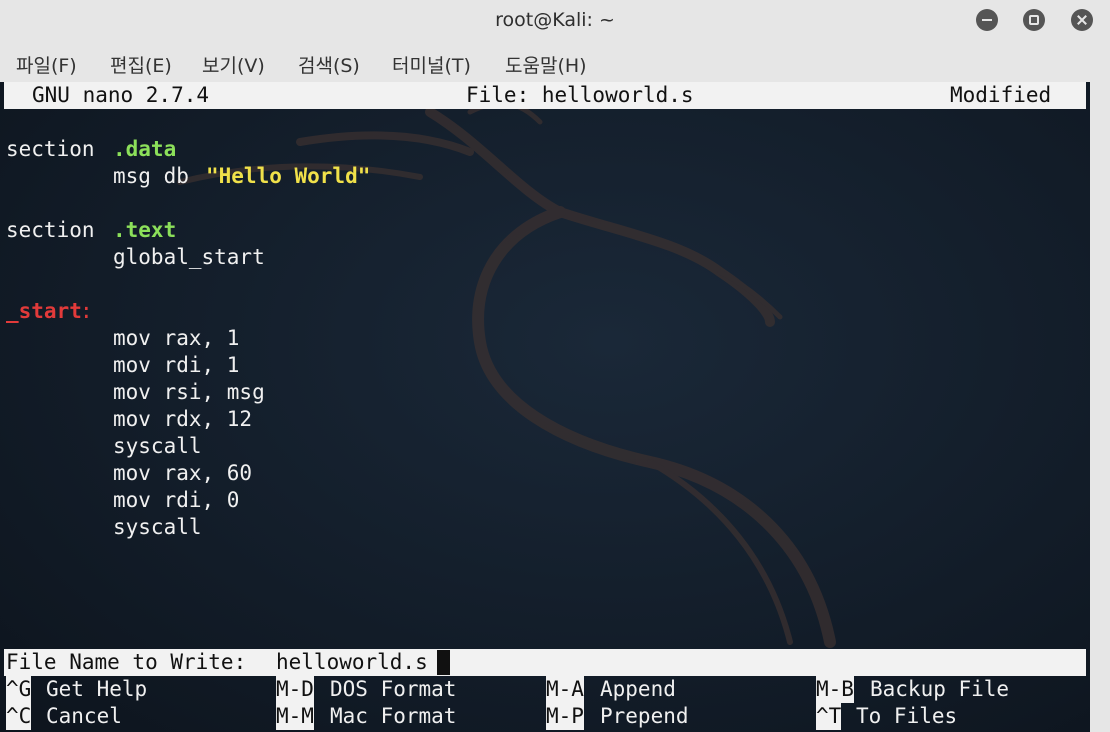  Describe the element at coordinates (44, 311) in the screenshot. I see `code-label: _start` at that location.